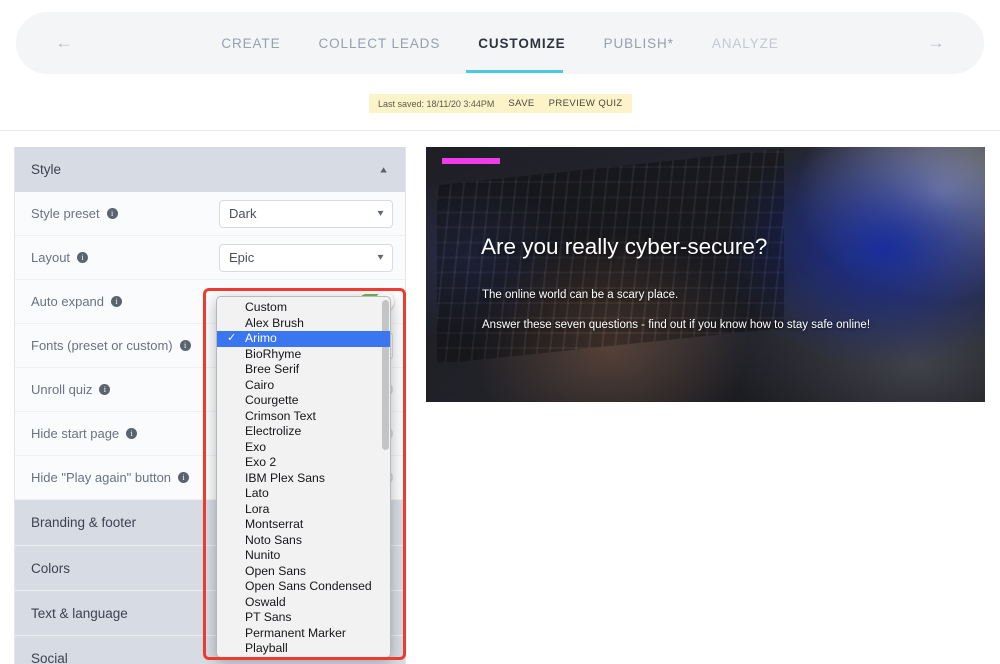 This screenshot has height=664, width=1000. I want to click on font-option: Oswald, so click(303, 603).